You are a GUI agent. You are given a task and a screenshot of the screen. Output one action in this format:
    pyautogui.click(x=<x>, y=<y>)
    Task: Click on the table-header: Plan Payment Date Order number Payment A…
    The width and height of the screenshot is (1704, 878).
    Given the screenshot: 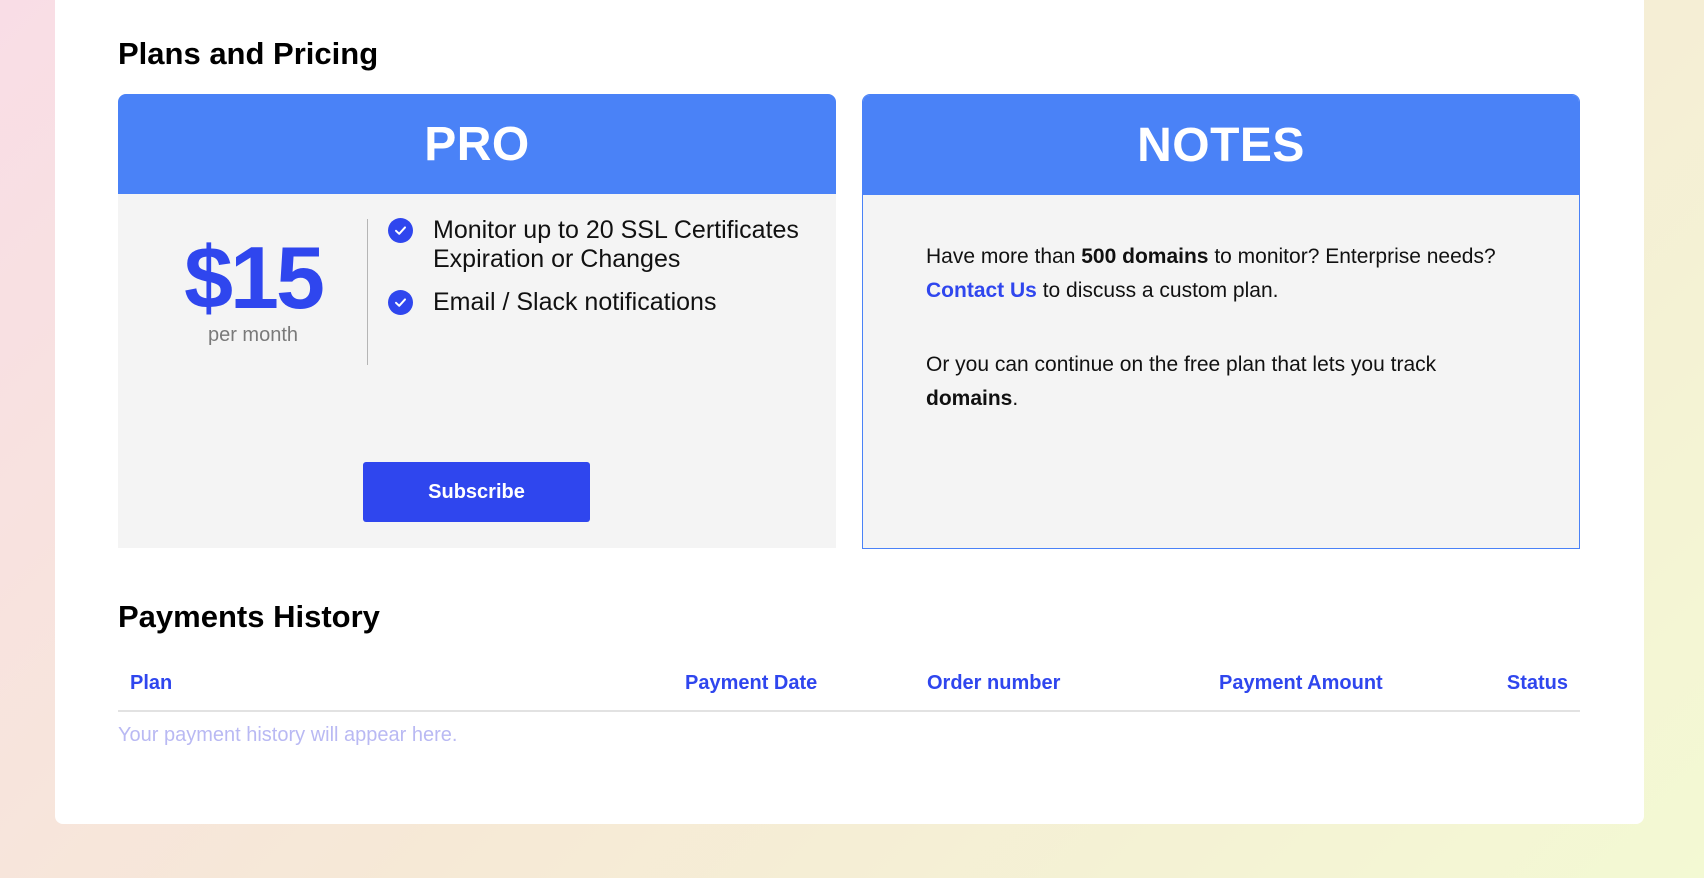 What is the action you would take?
    pyautogui.click(x=849, y=686)
    